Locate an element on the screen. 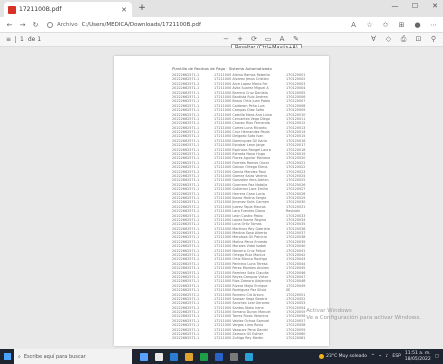 The width and height of the screenshot is (443, 364). network-icon: ⌁ is located at coordinates (380, 356).